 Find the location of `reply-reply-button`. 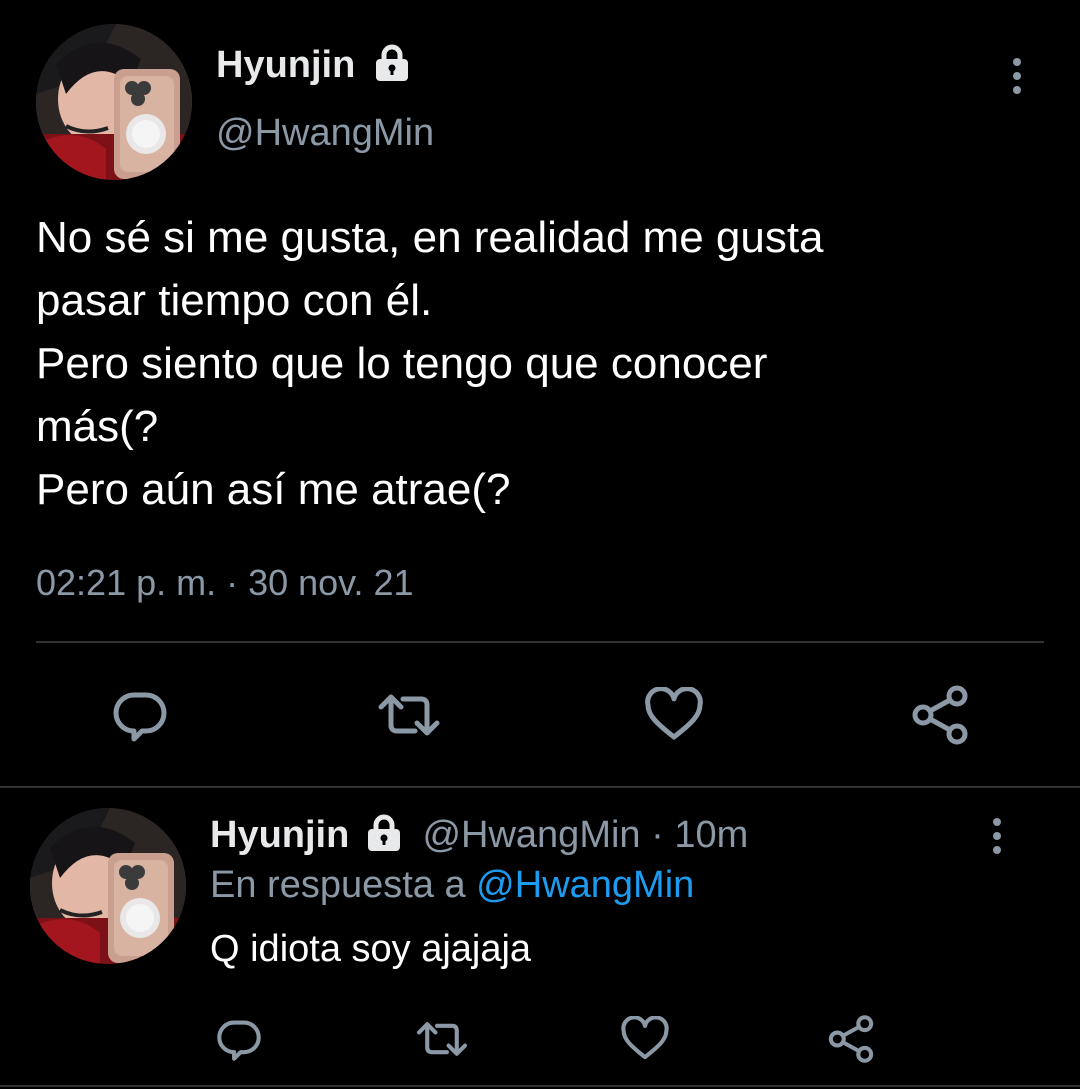

reply-reply-button is located at coordinates (239, 1039).